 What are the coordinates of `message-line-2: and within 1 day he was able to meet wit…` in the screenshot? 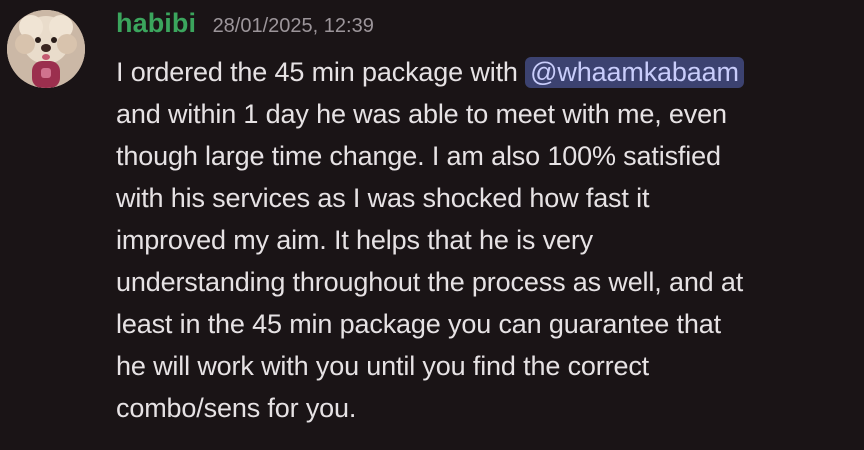 It's located at (421, 114).